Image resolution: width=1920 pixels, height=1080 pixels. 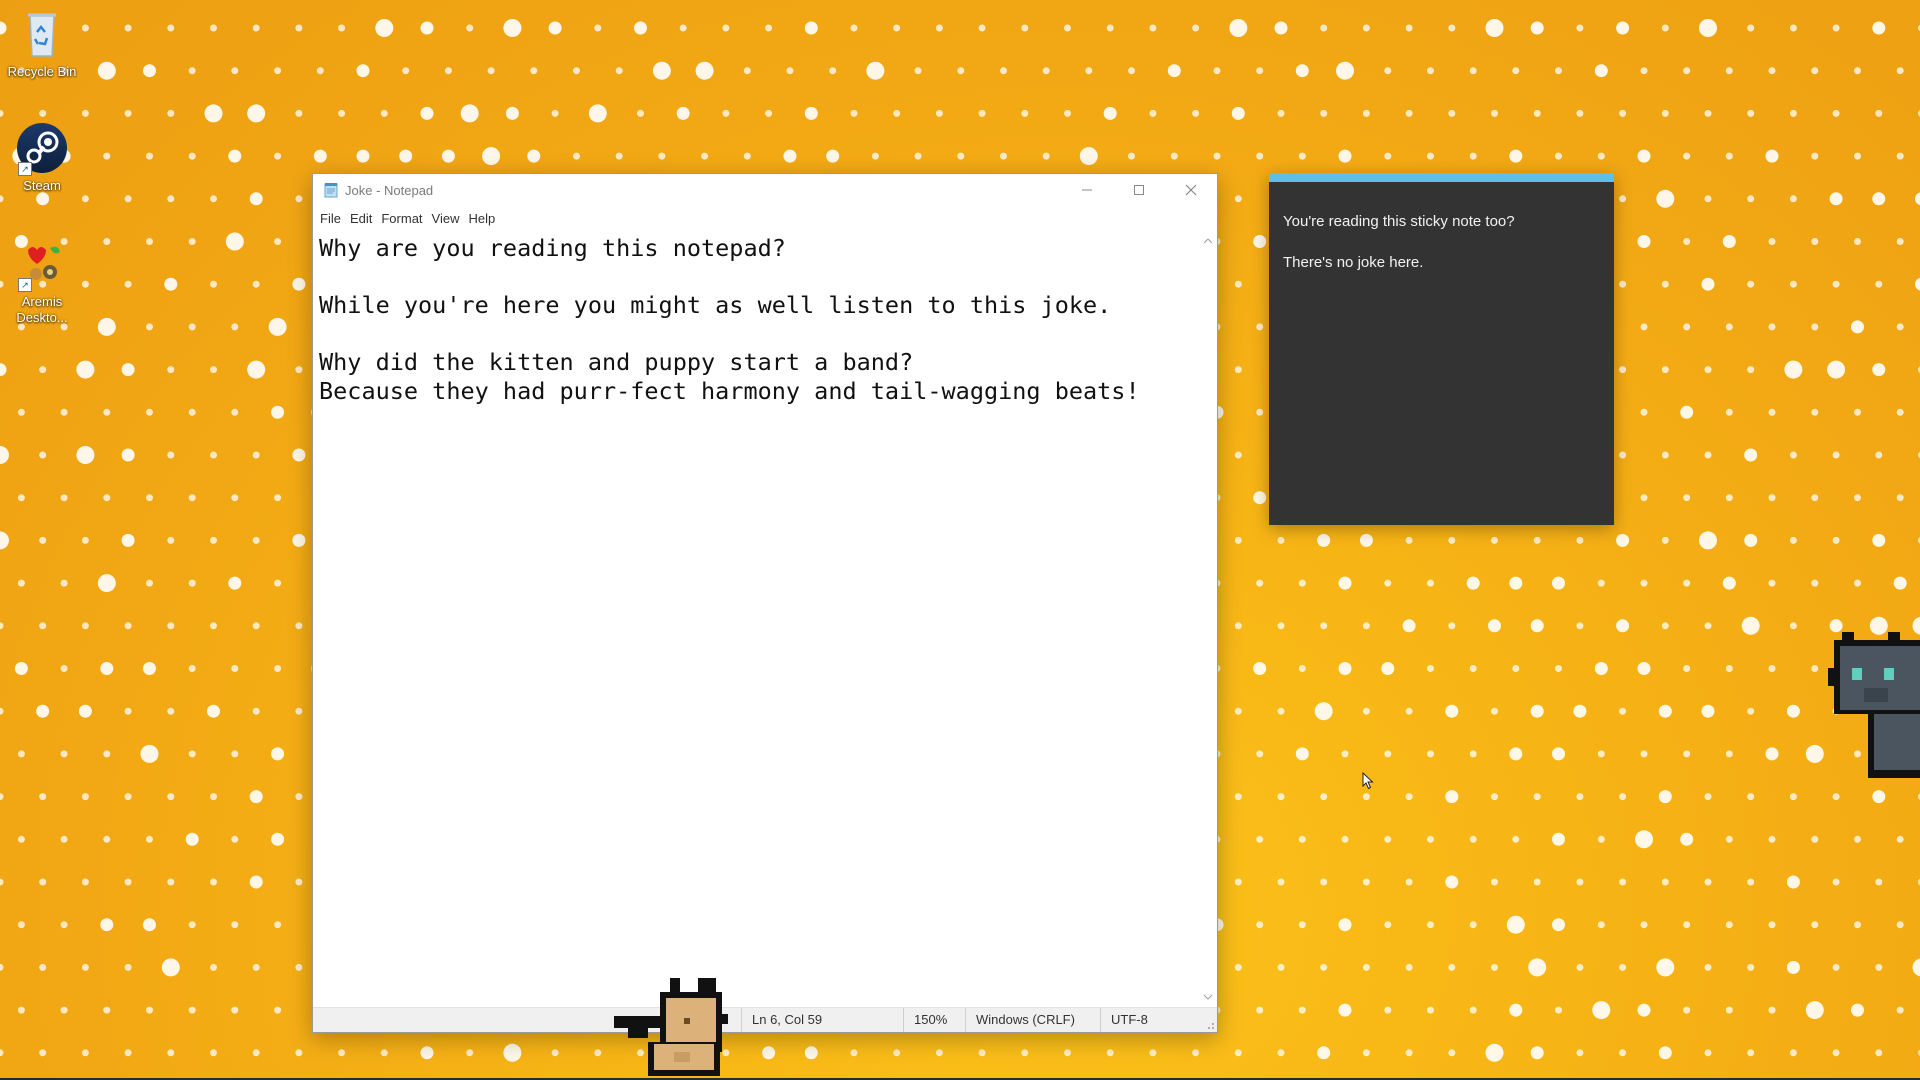 I want to click on minimize-icon, so click(x=1087, y=190).